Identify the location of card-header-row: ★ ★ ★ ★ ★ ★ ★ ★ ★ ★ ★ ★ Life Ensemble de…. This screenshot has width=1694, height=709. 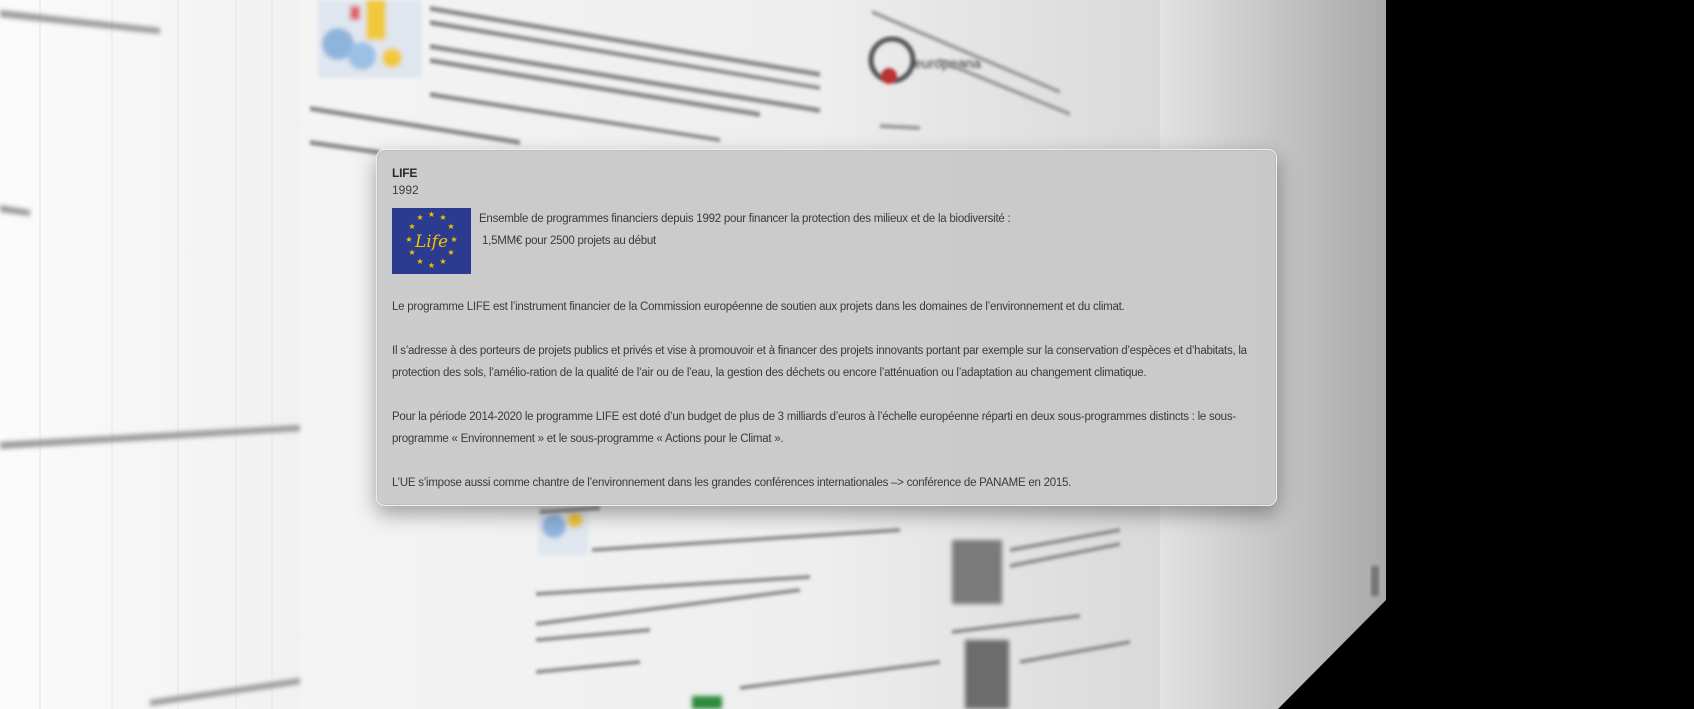
(826, 241).